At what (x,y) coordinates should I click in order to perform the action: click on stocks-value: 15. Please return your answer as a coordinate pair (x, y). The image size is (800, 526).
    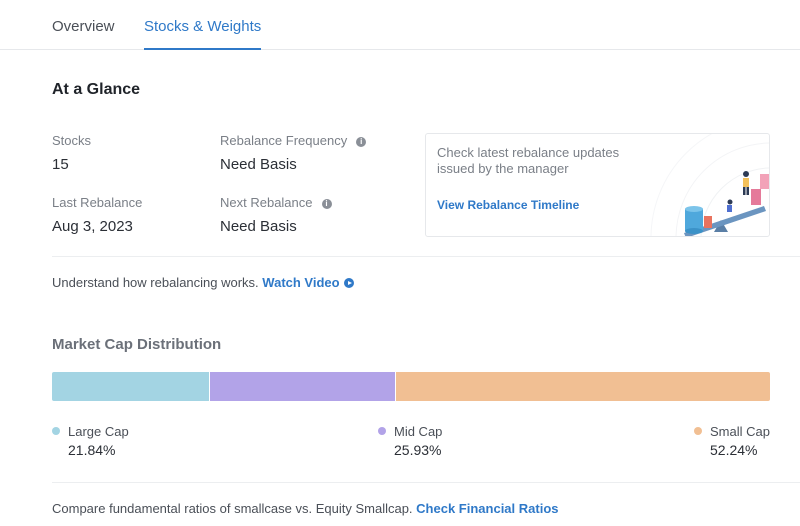
    Looking at the image, I should click on (60, 164).